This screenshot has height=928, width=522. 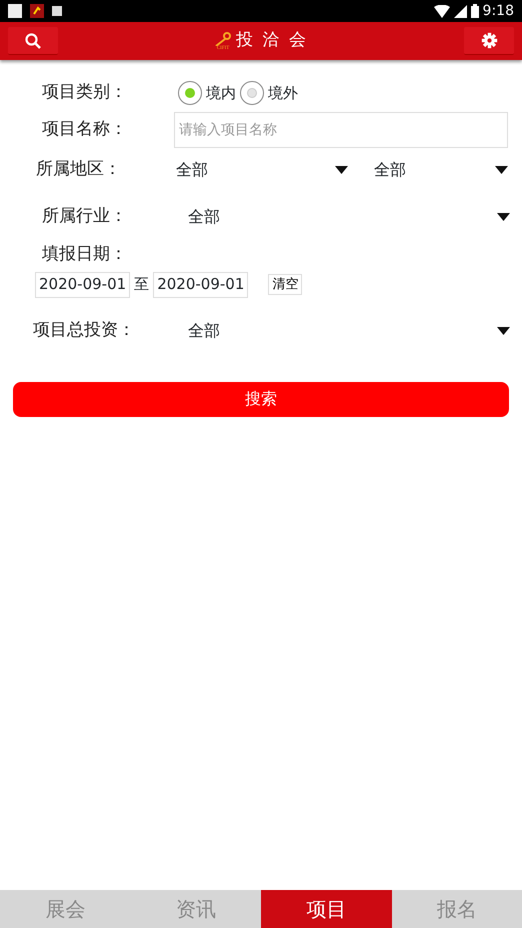 What do you see at coordinates (85, 92) in the screenshot?
I see `field-label: 项目类别：` at bounding box center [85, 92].